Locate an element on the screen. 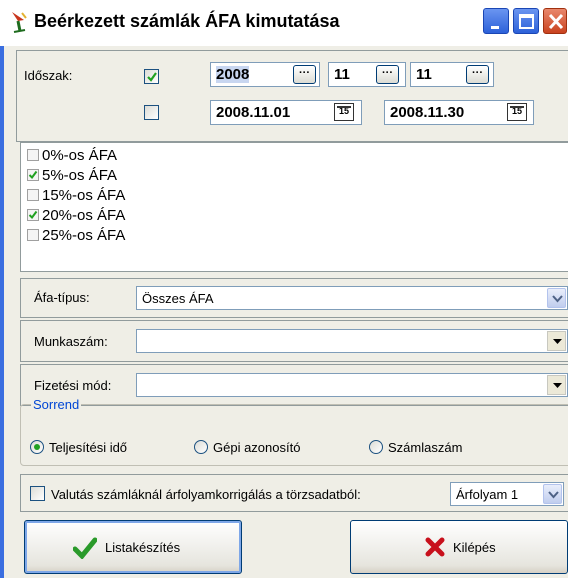 This screenshot has width=568, height=578. sort-machine-id-radio is located at coordinates (201, 447).